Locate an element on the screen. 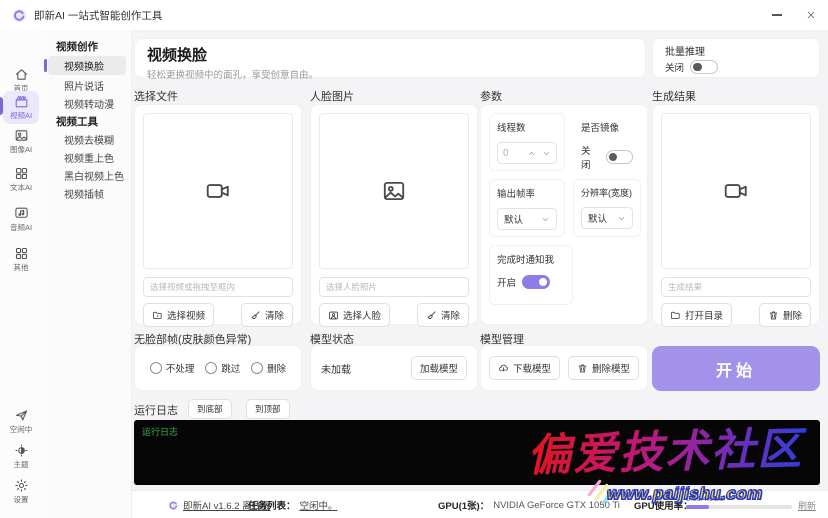 The height and width of the screenshot is (518, 828). sidebar-item-deblur: 视频去模糊 is located at coordinates (87, 139).